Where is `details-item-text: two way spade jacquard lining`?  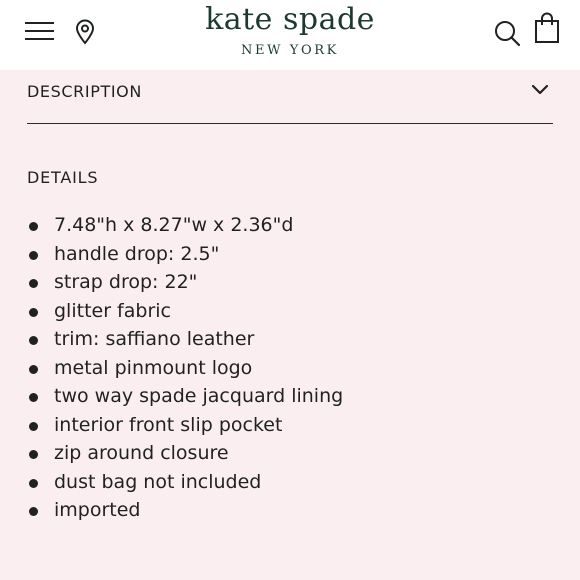 details-item-text: two way spade jacquard lining is located at coordinates (199, 396).